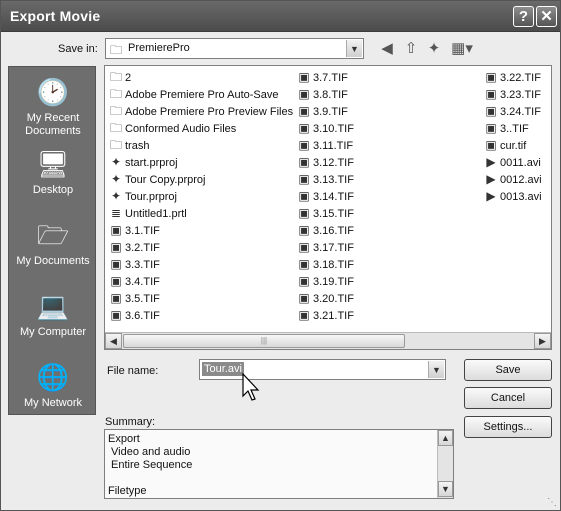 The height and width of the screenshot is (511, 561). Describe the element at coordinates (512, 94) in the screenshot. I see `file-item: ▣ 3.23.TIF` at that location.